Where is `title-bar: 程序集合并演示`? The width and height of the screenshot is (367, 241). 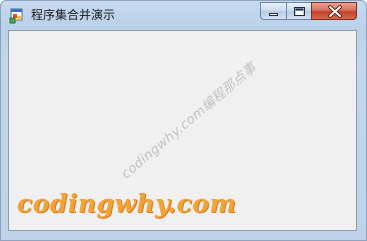 title-bar: 程序集合并演示 is located at coordinates (183, 15).